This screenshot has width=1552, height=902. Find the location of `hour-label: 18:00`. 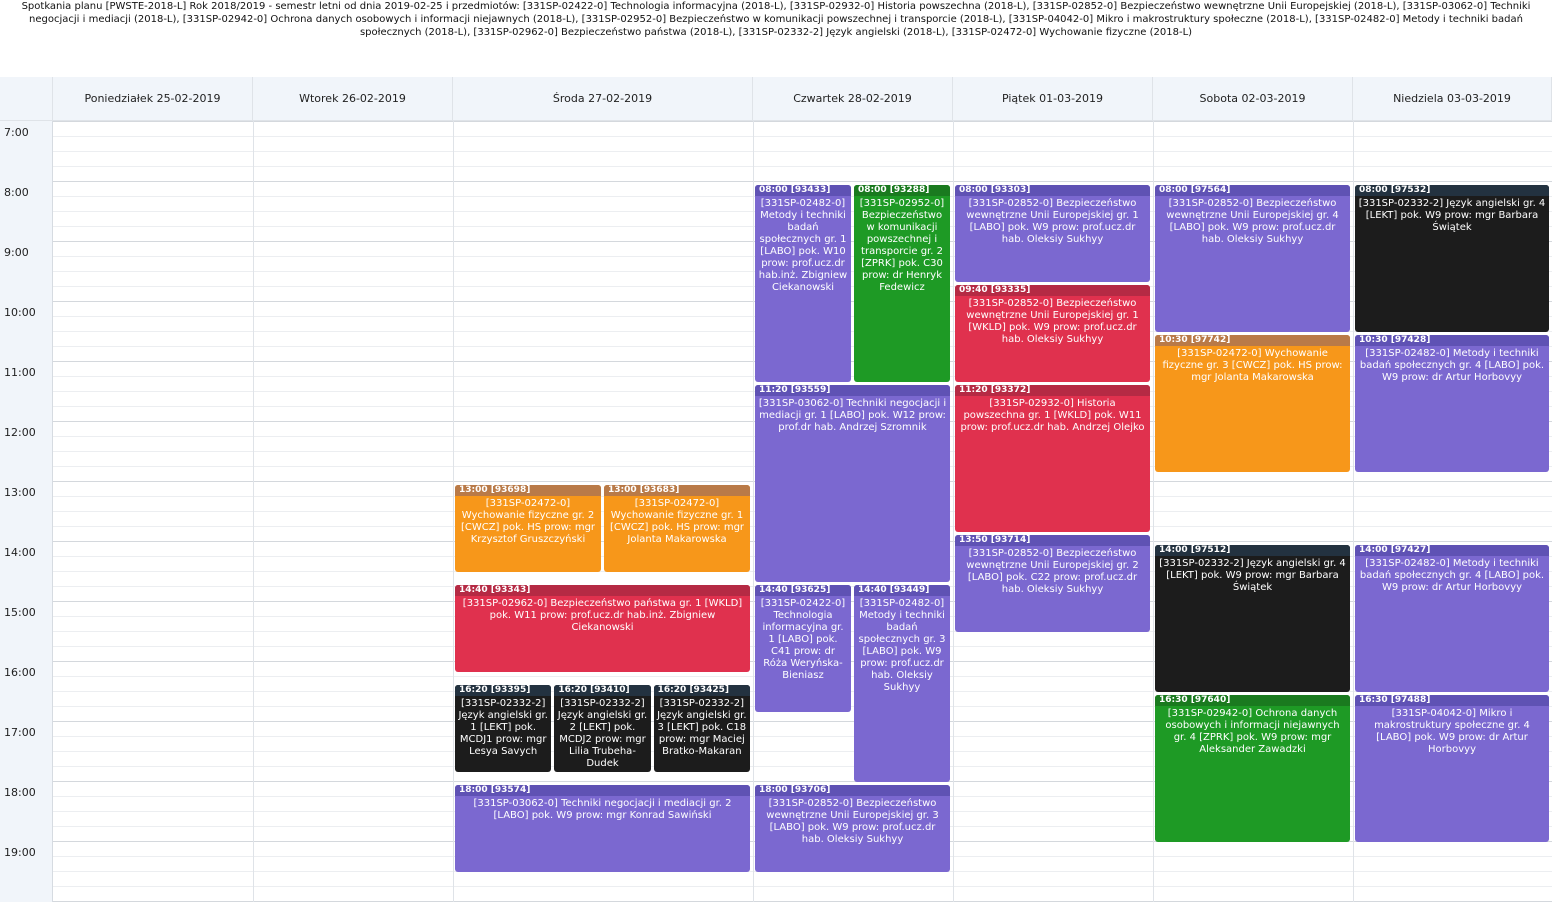

hour-label: 18:00 is located at coordinates (20, 792).